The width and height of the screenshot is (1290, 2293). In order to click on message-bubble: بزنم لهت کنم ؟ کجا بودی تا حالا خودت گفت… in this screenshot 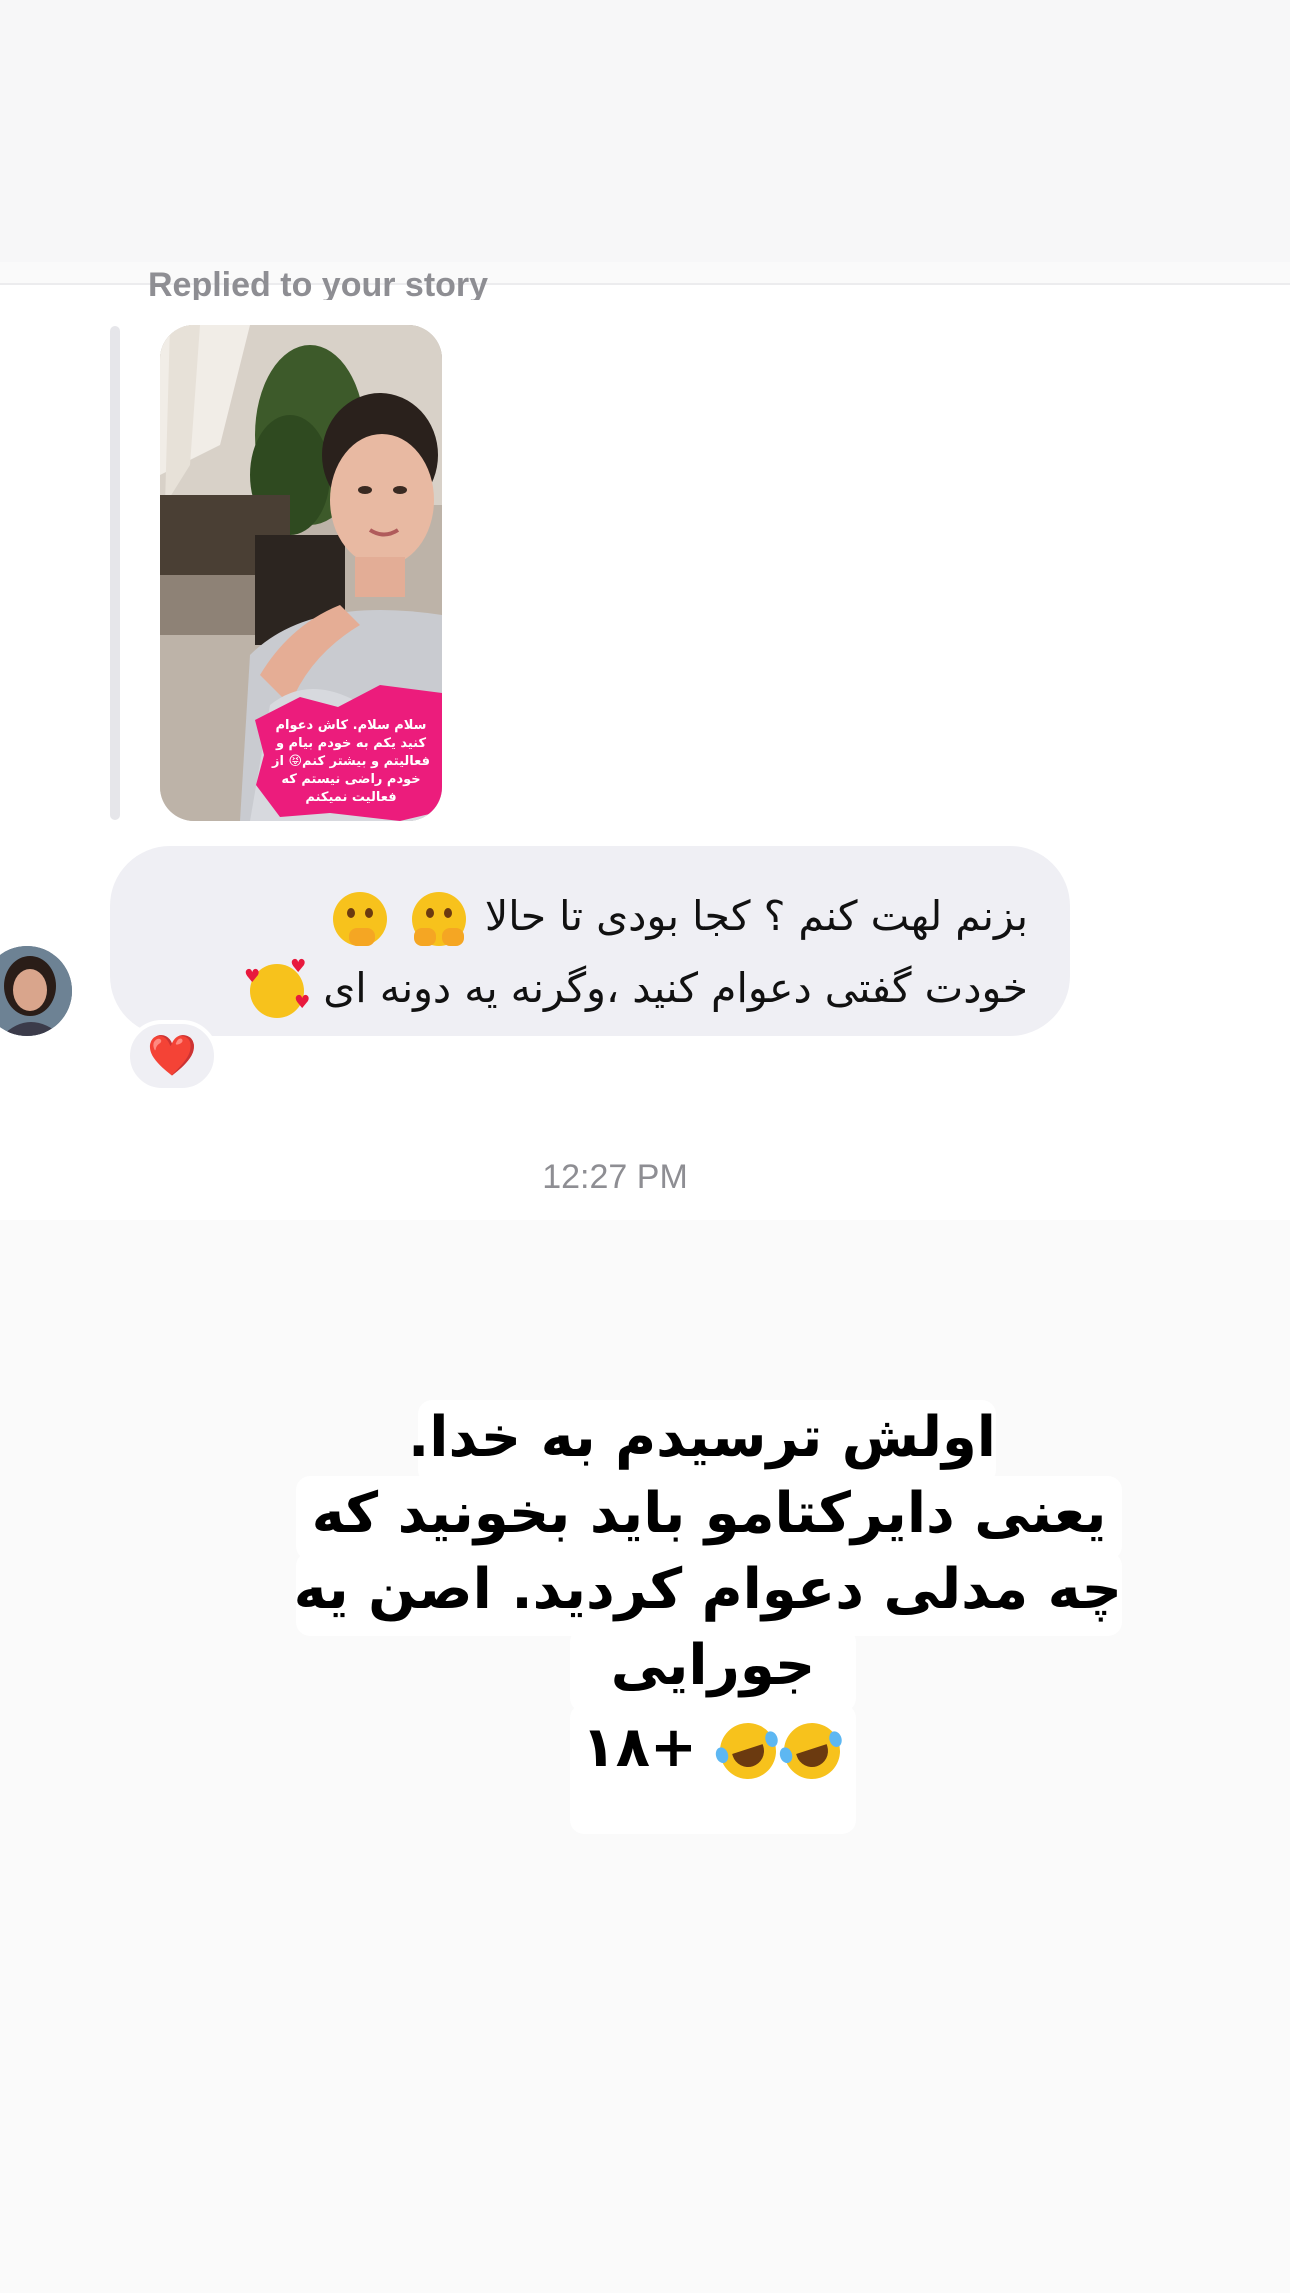, I will do `click(590, 941)`.